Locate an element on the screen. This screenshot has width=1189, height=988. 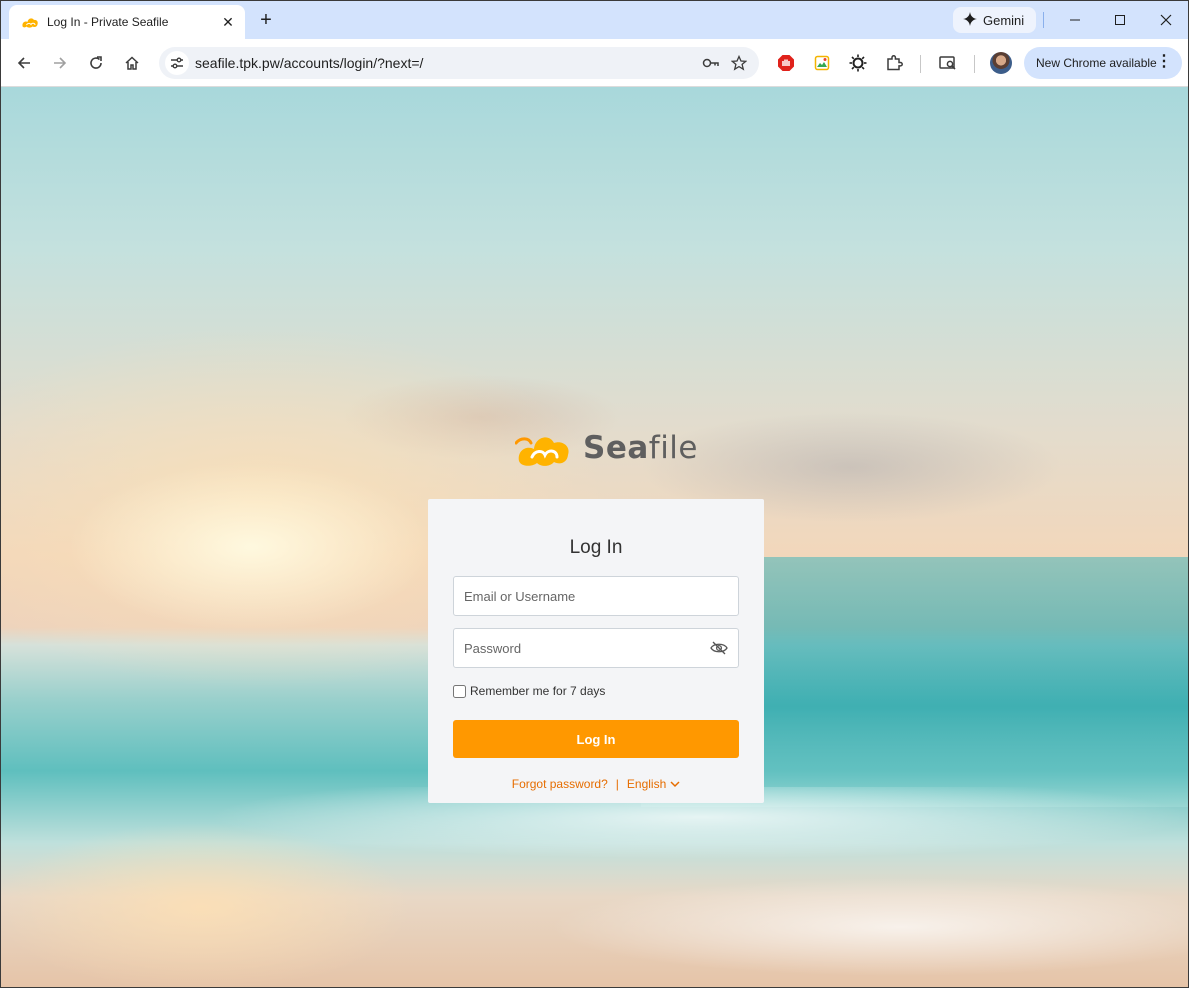
back-button is located at coordinates (24, 63).